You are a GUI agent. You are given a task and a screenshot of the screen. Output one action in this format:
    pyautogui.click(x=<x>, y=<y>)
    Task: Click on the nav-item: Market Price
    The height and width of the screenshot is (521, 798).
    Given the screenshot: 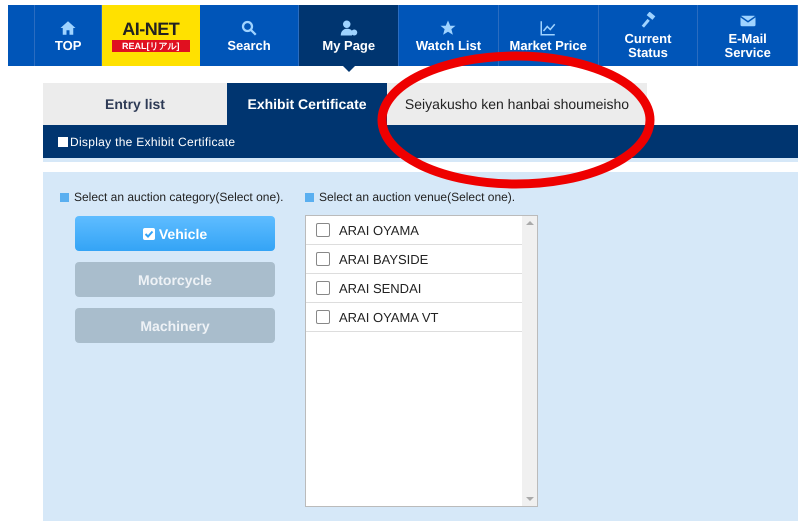 What is the action you would take?
    pyautogui.click(x=548, y=35)
    